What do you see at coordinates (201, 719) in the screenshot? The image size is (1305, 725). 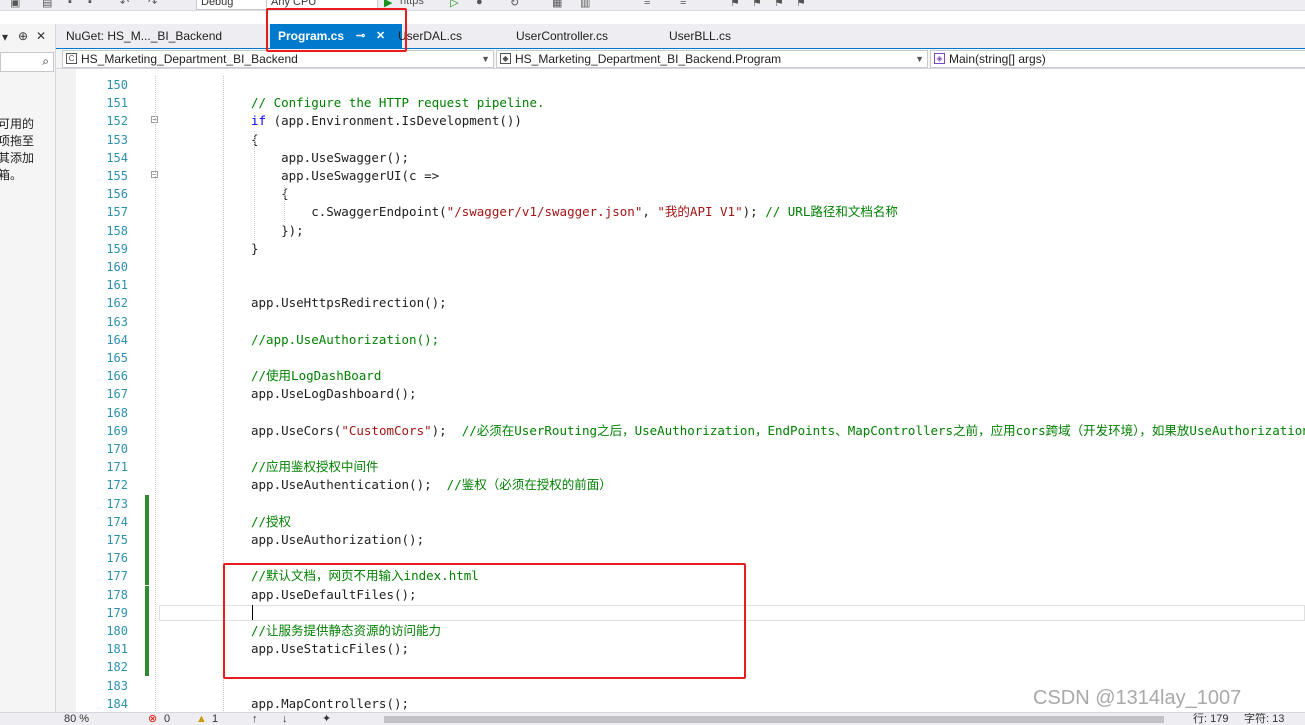 I see `warning-icon: ▲` at bounding box center [201, 719].